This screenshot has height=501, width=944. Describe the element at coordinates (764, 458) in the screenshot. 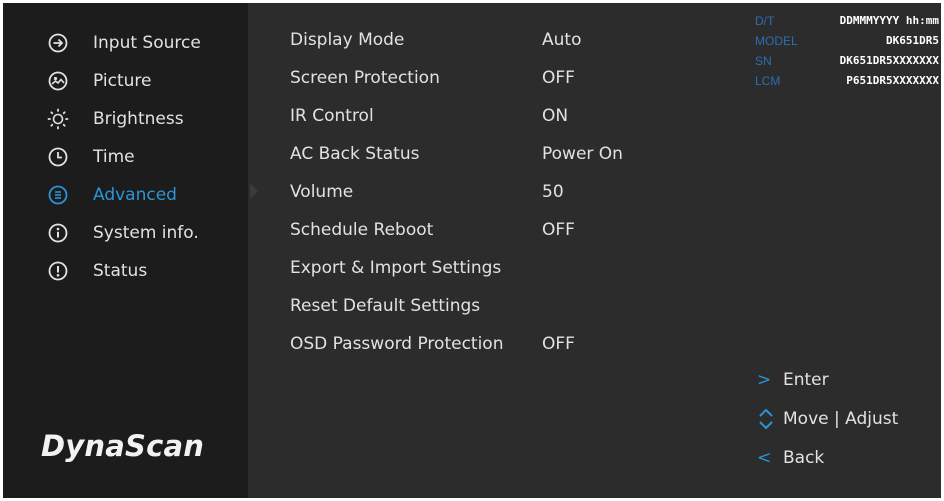

I see `back-icon: <` at that location.